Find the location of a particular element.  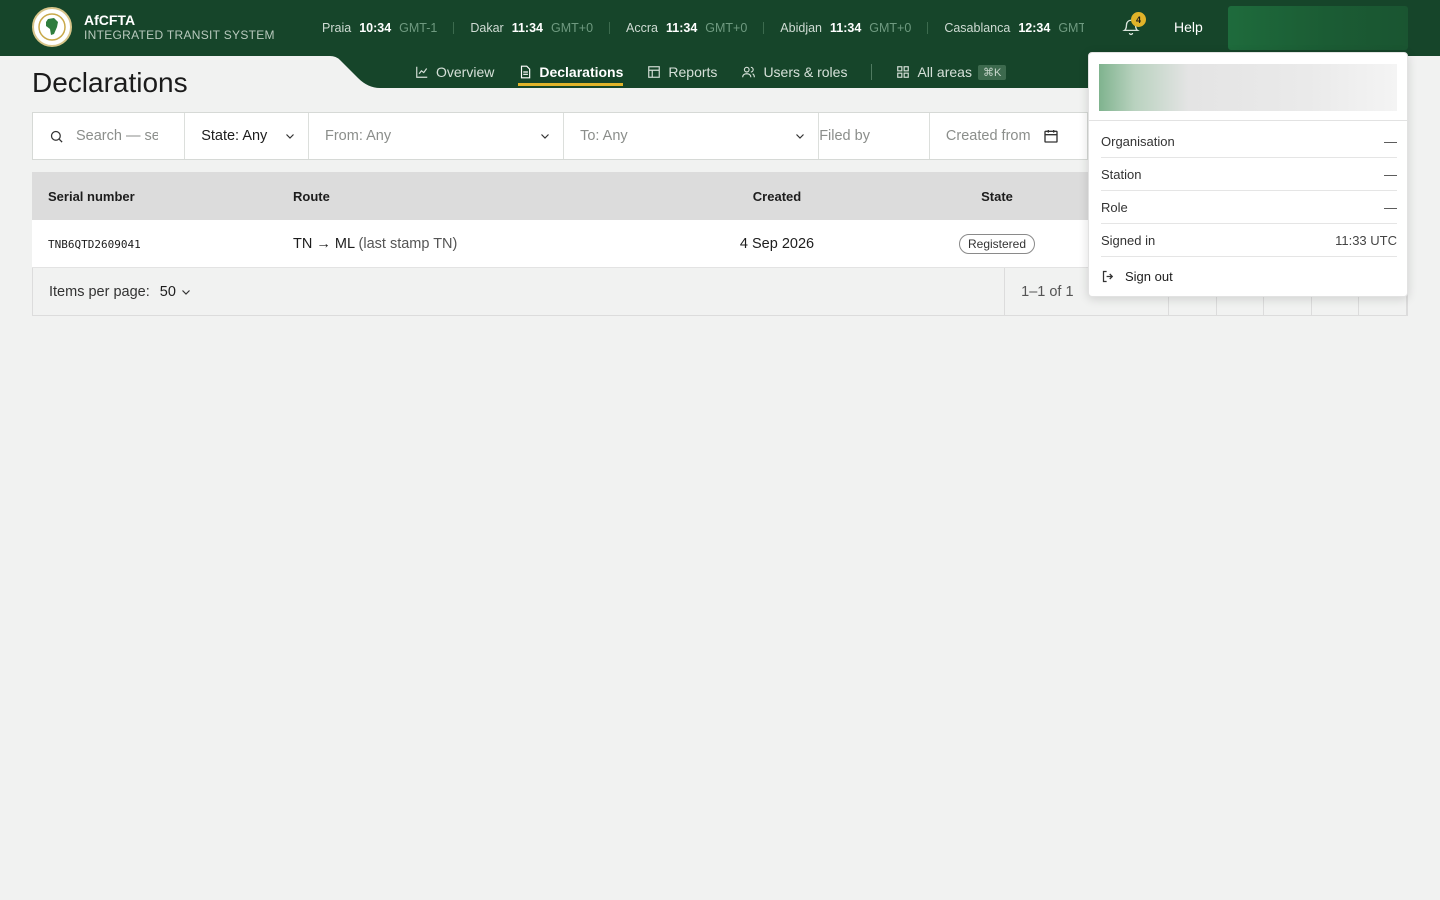

app-subtitle: INTEGRATED TRANSIT SYSTEM is located at coordinates (179, 34).